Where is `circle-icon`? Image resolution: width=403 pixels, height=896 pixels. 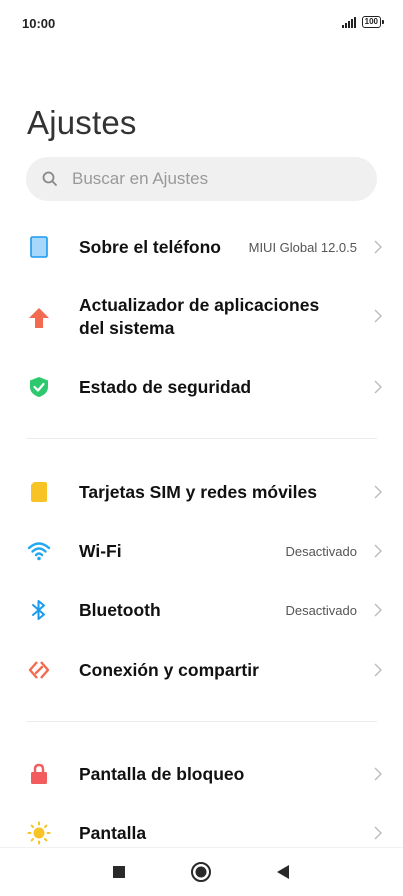
circle-icon is located at coordinates (201, 872).